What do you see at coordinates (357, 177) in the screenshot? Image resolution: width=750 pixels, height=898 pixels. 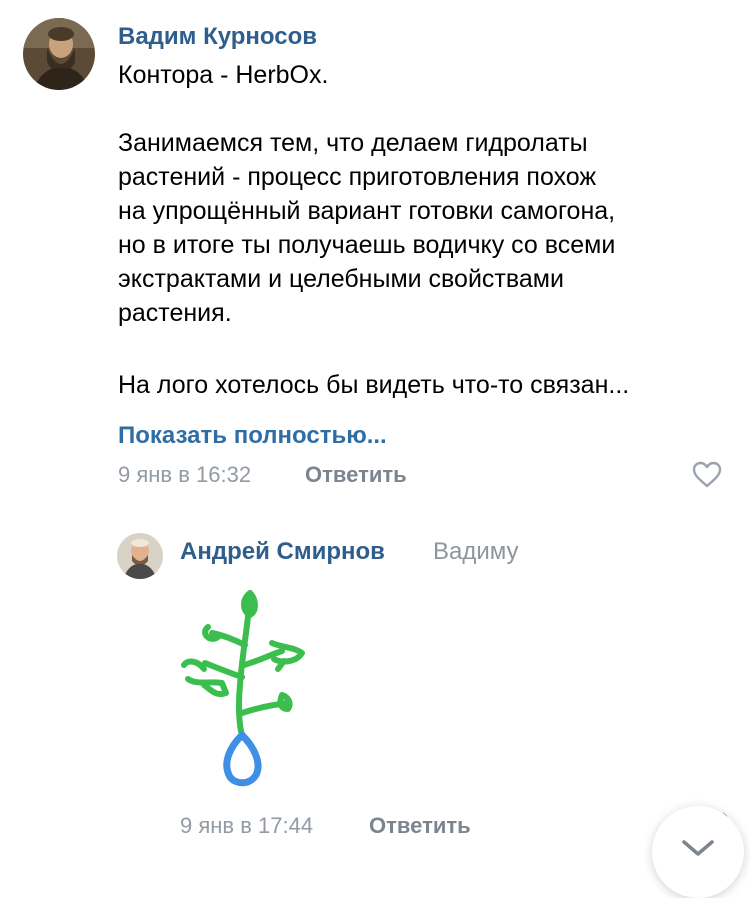 I see `comment-text-line: растений - процесс приготовления похож` at bounding box center [357, 177].